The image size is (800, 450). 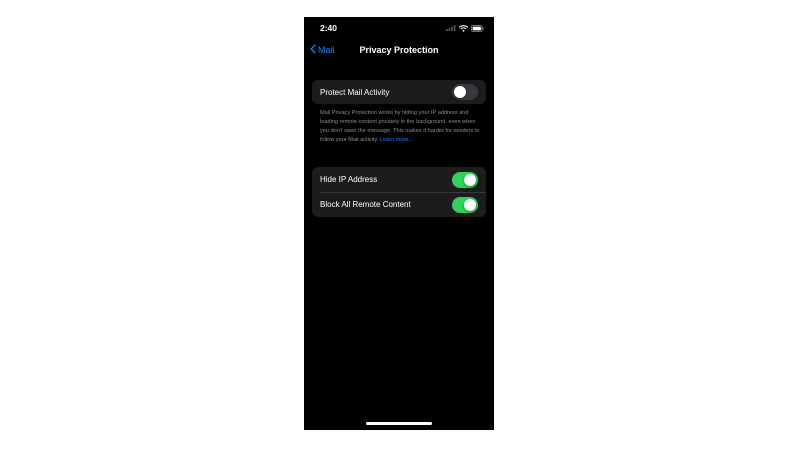 I want to click on battery-icon, so click(x=477, y=28).